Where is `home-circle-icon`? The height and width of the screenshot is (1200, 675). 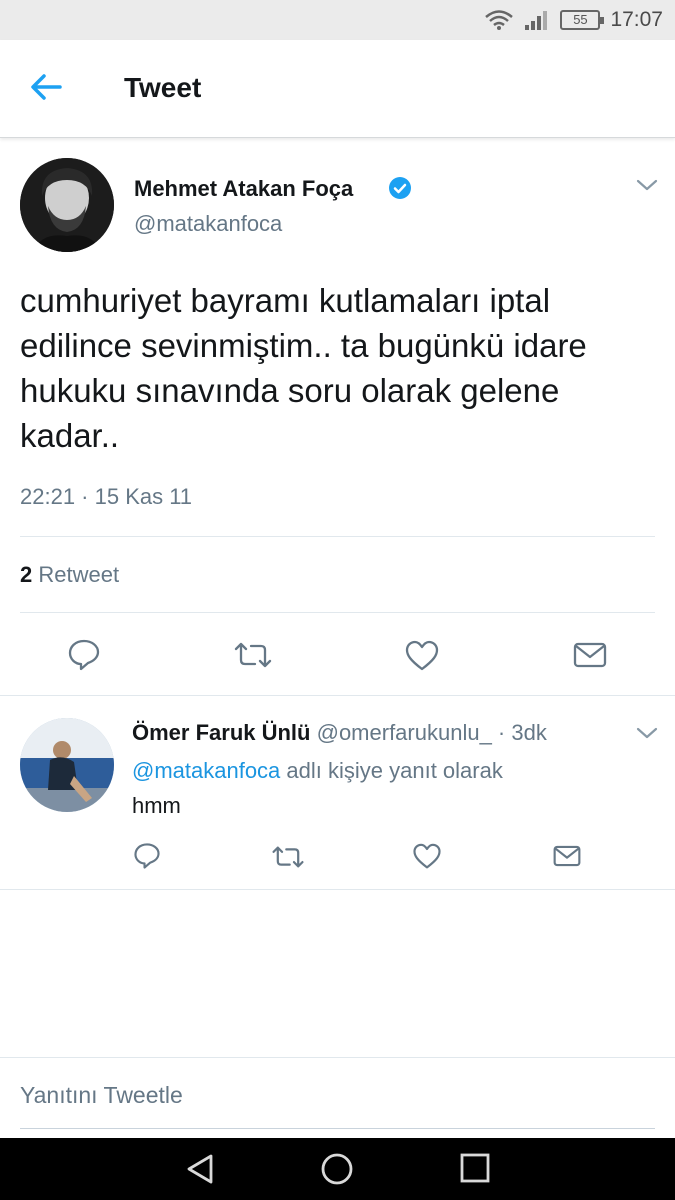 home-circle-icon is located at coordinates (337, 1169).